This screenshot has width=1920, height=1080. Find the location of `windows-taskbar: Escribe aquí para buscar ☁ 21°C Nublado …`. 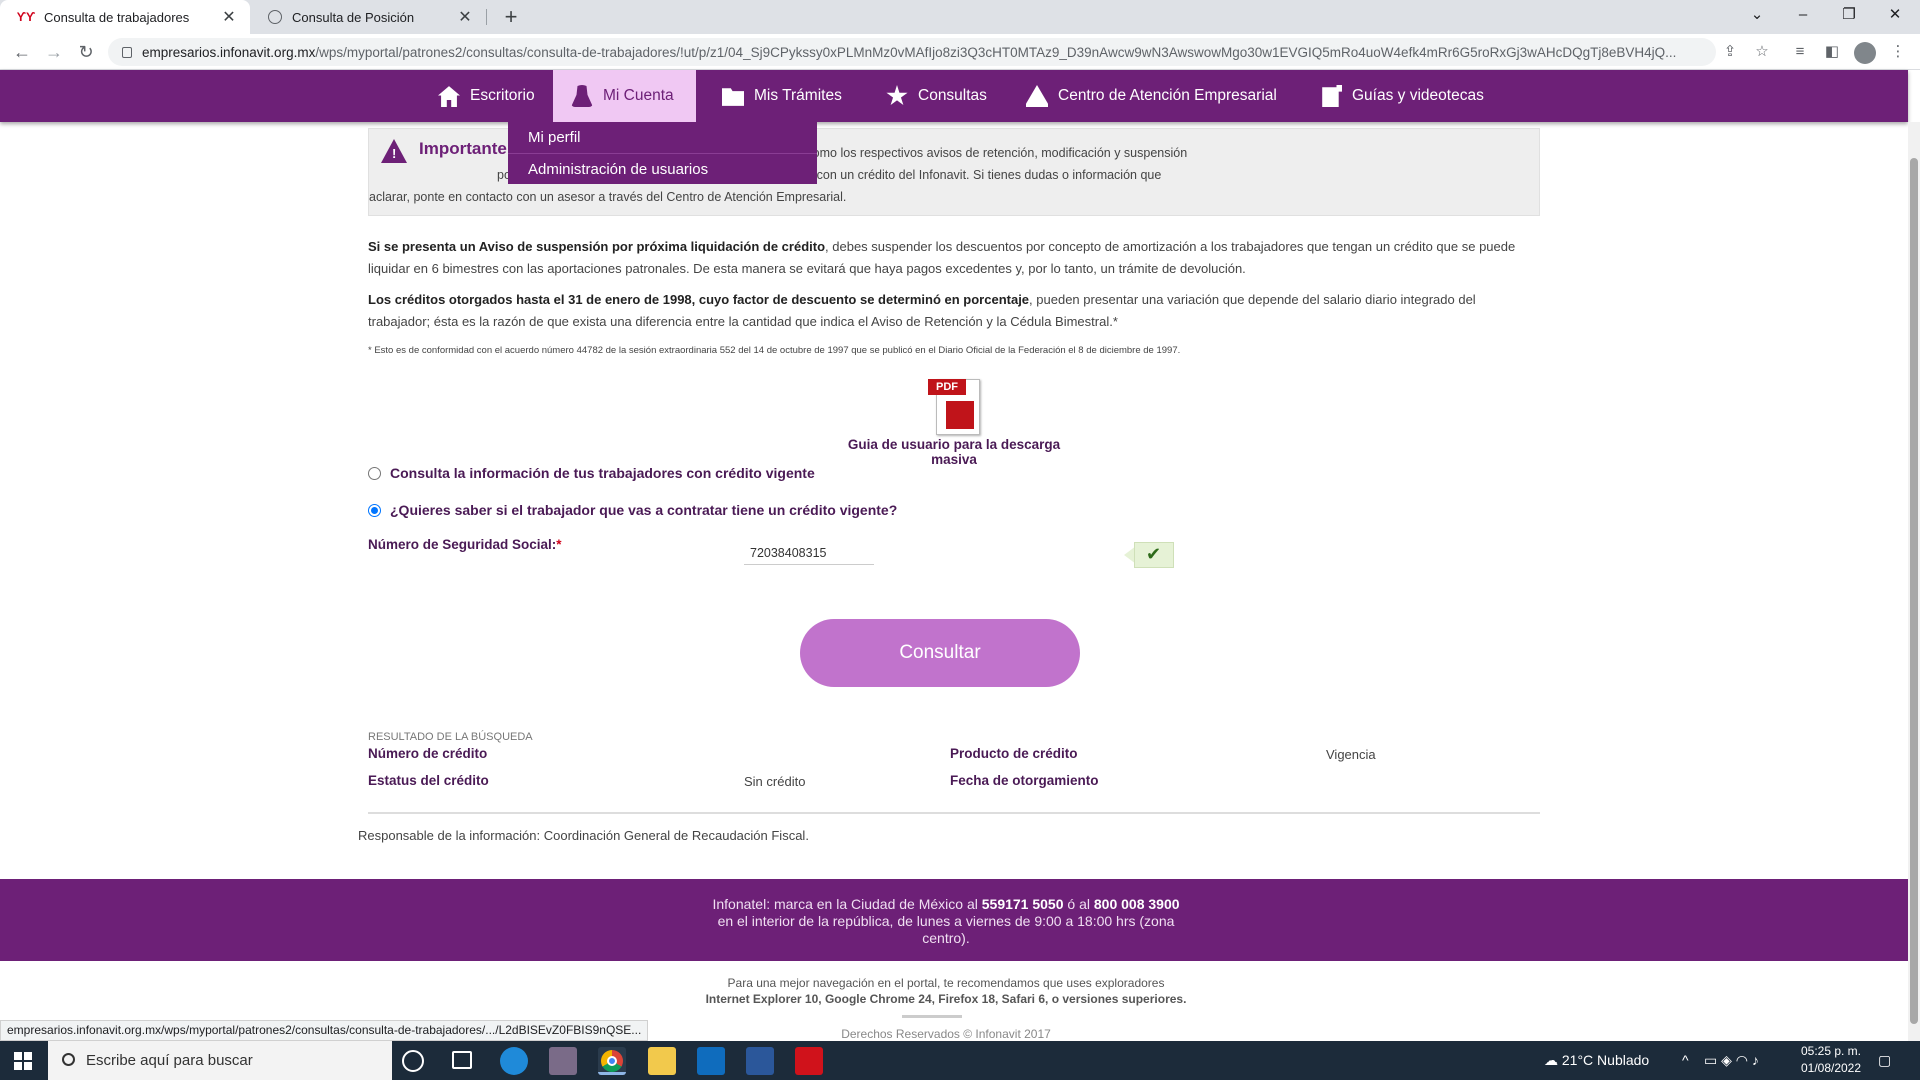

windows-taskbar: Escribe aquí para buscar ☁ 21°C Nublado … is located at coordinates (960, 1060).